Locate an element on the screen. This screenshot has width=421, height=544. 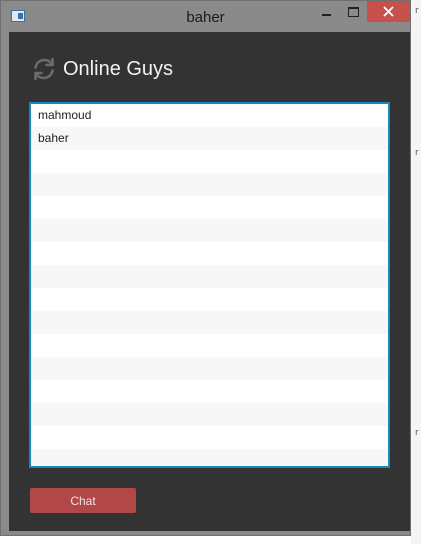
minimize-button is located at coordinates (326, 11).